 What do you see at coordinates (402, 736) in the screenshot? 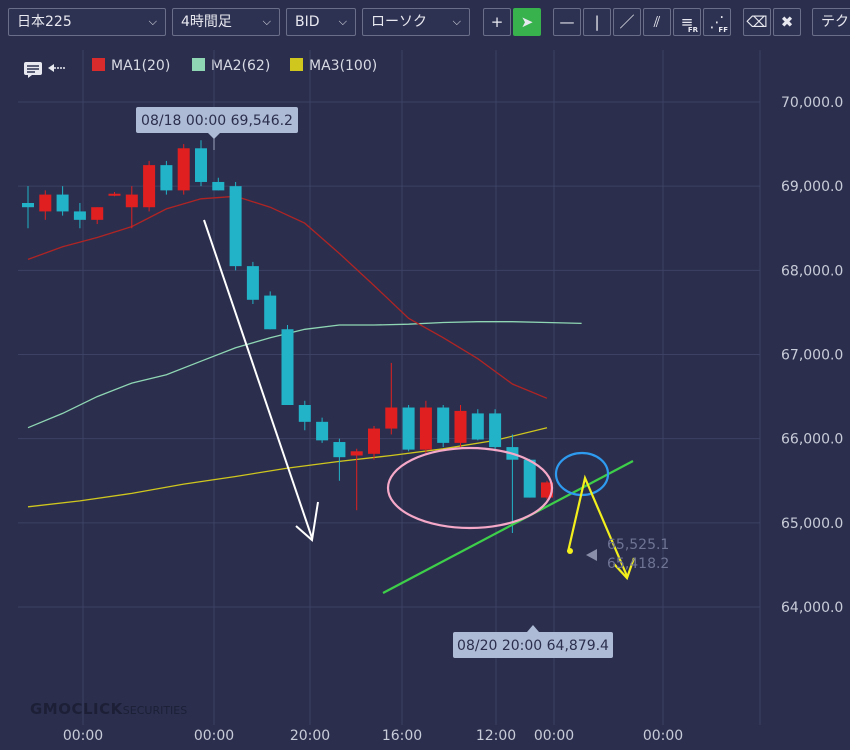
I see `x-tick-label: 16:00` at bounding box center [402, 736].